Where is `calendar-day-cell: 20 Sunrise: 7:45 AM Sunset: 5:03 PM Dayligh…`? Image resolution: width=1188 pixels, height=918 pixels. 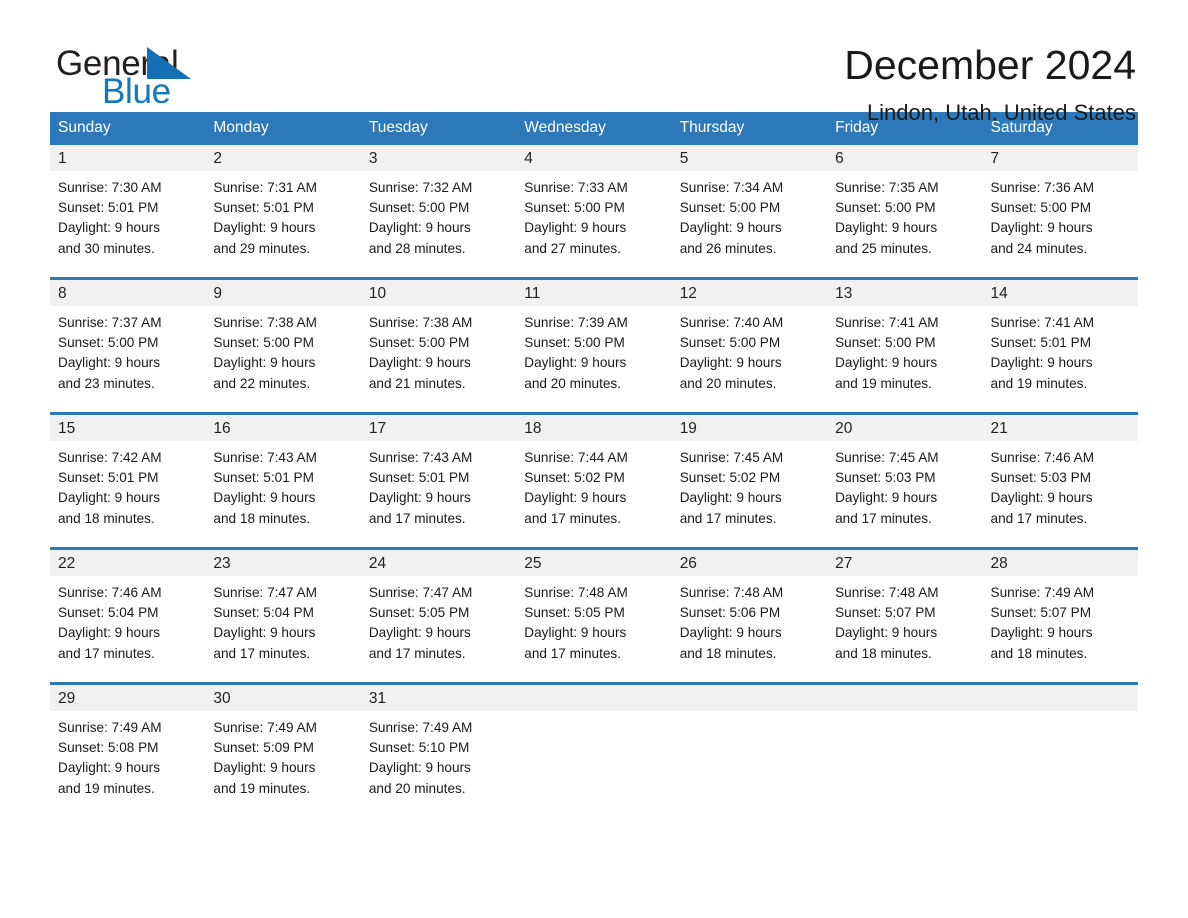
calendar-day-cell: 20 Sunrise: 7:45 AM Sunset: 5:03 PM Dayligh… is located at coordinates (905, 480).